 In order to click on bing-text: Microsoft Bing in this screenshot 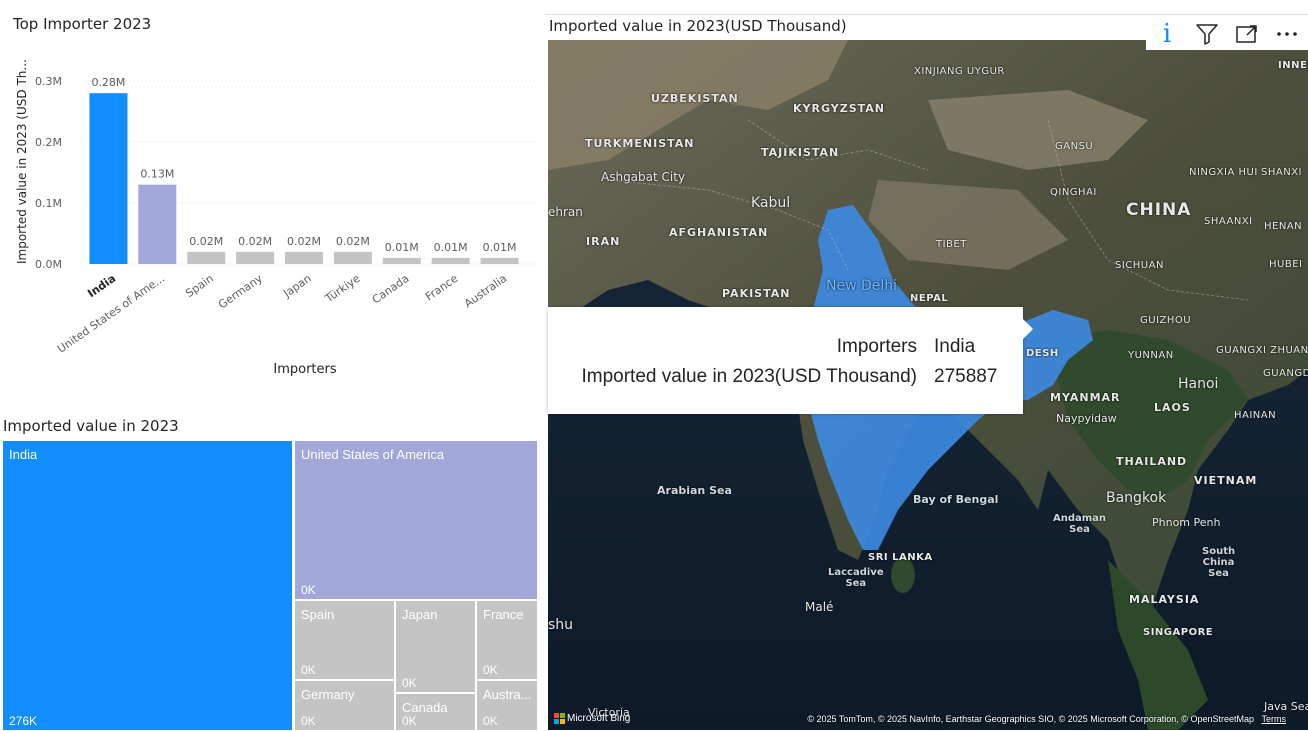, I will do `click(599, 718)`.